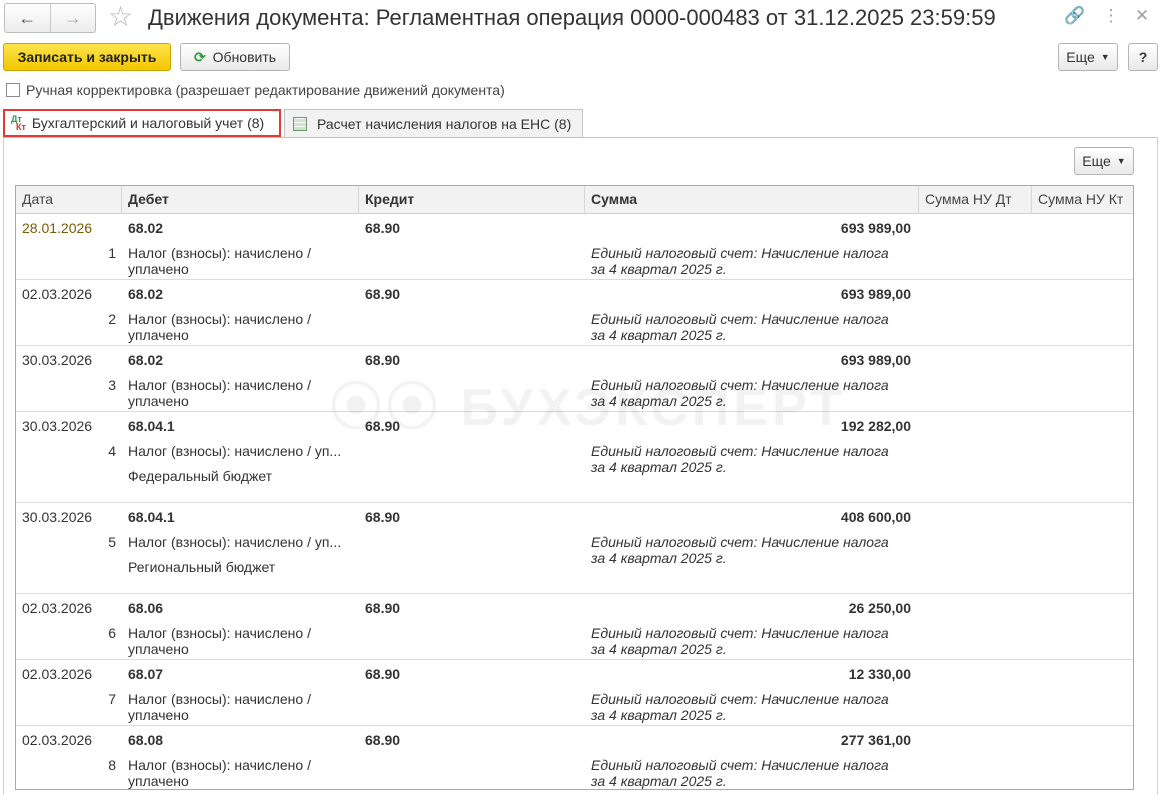 Image resolution: width=1161 pixels, height=795 pixels. What do you see at coordinates (120, 17) in the screenshot?
I see `favorite-star-icon: ☆` at bounding box center [120, 17].